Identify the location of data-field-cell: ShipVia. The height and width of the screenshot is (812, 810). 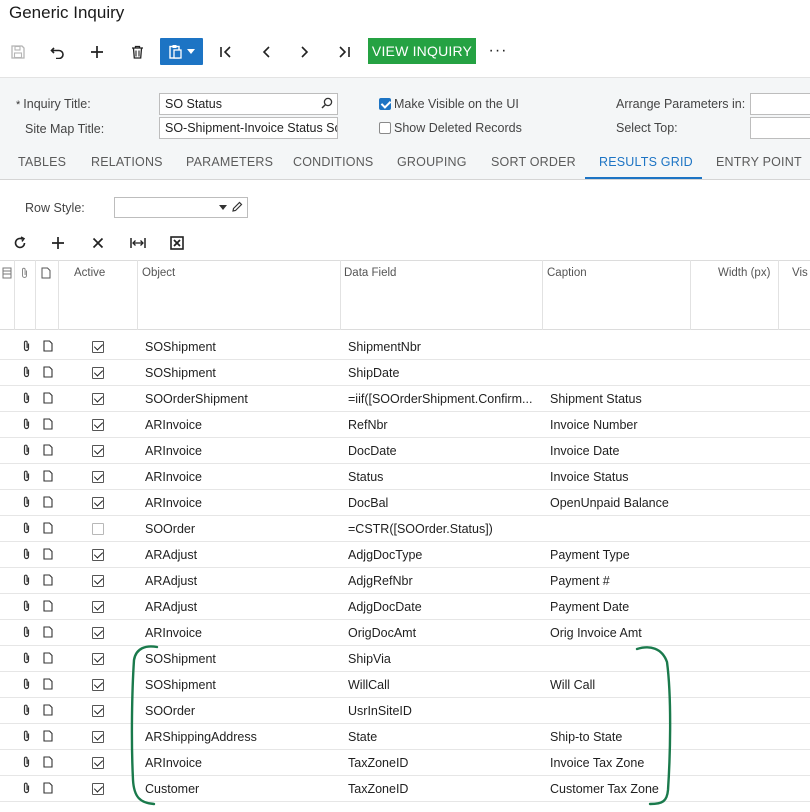
(443, 659).